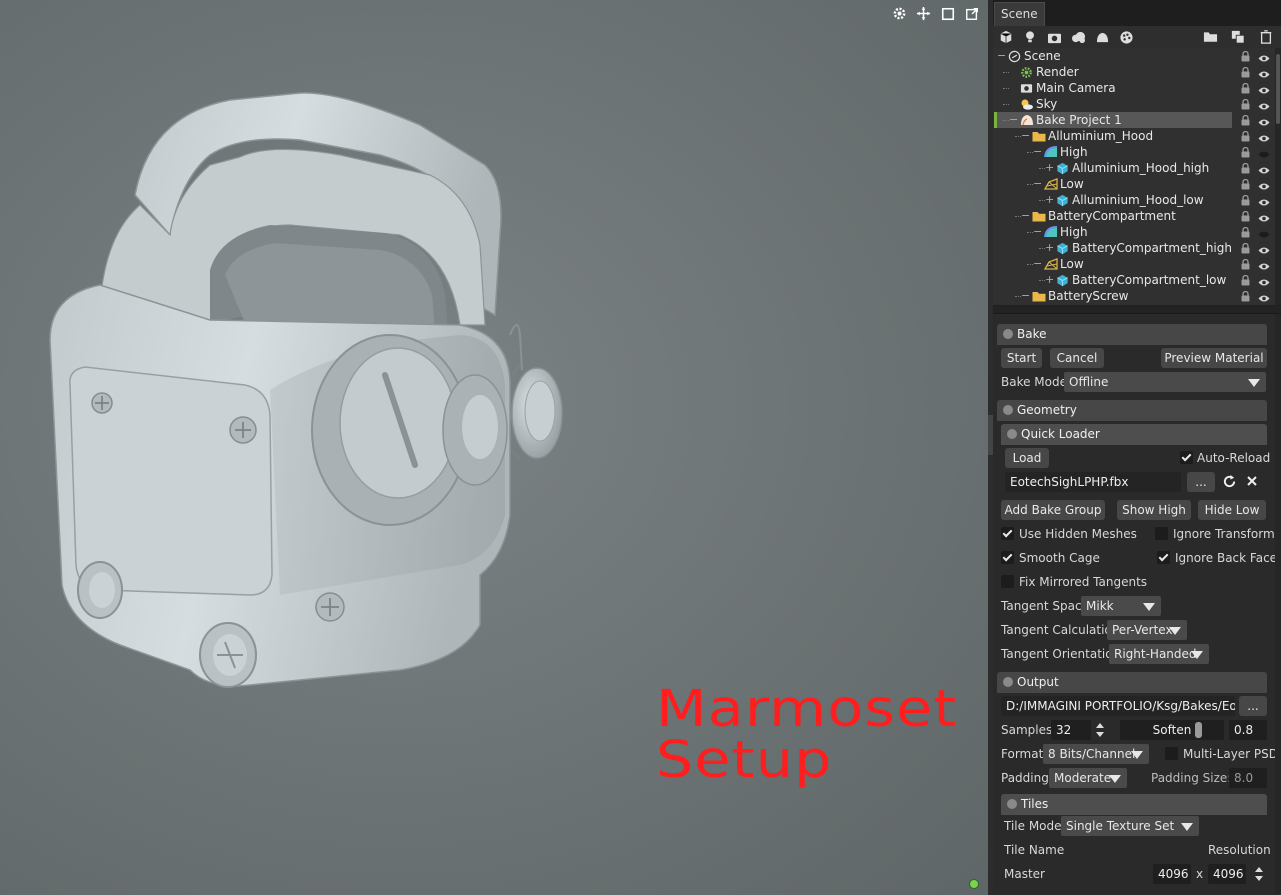 Image resolution: width=1281 pixels, height=895 pixels. What do you see at coordinates (1248, 778) in the screenshot?
I see `padding-size-field: 8.0` at bounding box center [1248, 778].